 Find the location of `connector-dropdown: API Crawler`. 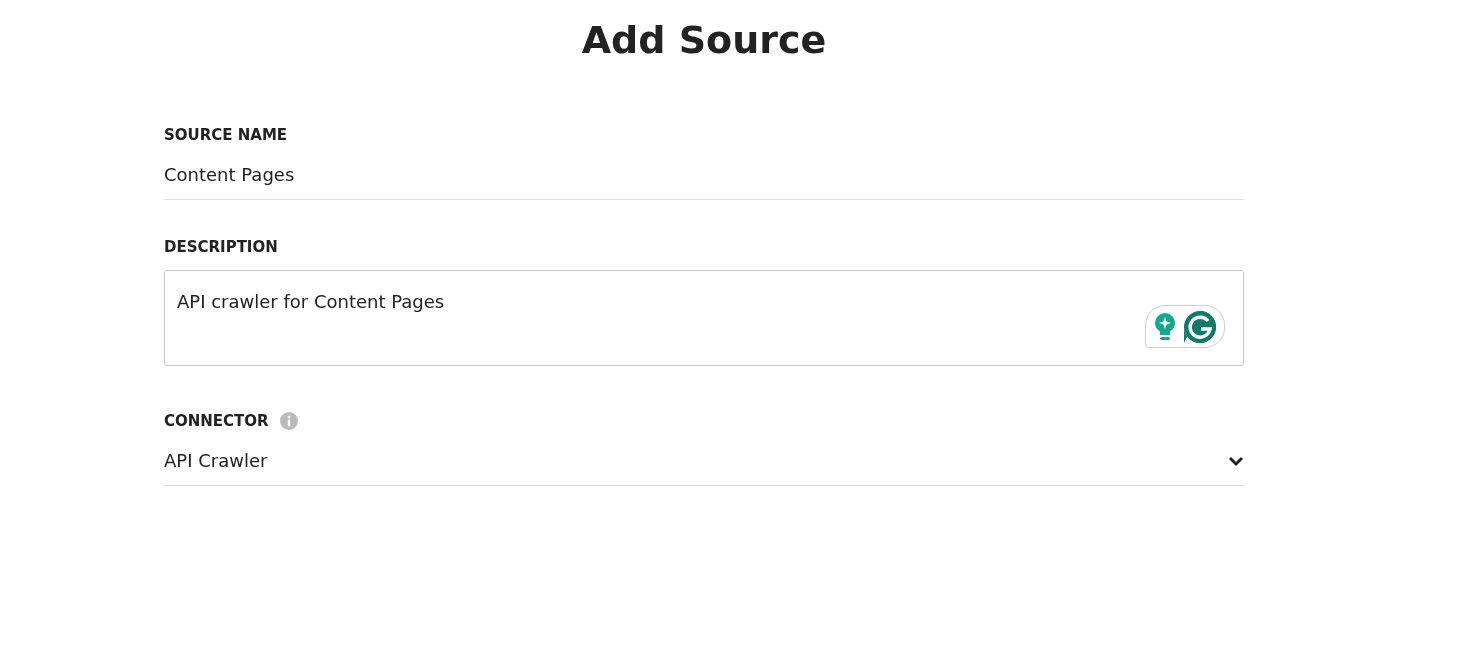

connector-dropdown: API Crawler is located at coordinates (704, 459).